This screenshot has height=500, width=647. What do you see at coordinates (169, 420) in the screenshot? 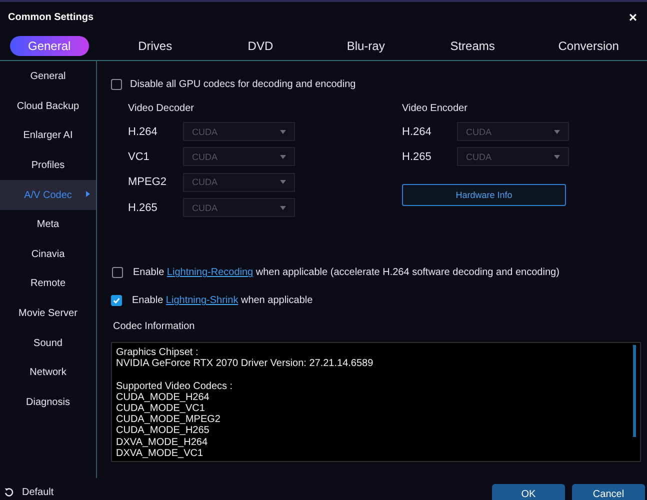
I see `info-line: CUDA_MODE_MPEG2` at bounding box center [169, 420].